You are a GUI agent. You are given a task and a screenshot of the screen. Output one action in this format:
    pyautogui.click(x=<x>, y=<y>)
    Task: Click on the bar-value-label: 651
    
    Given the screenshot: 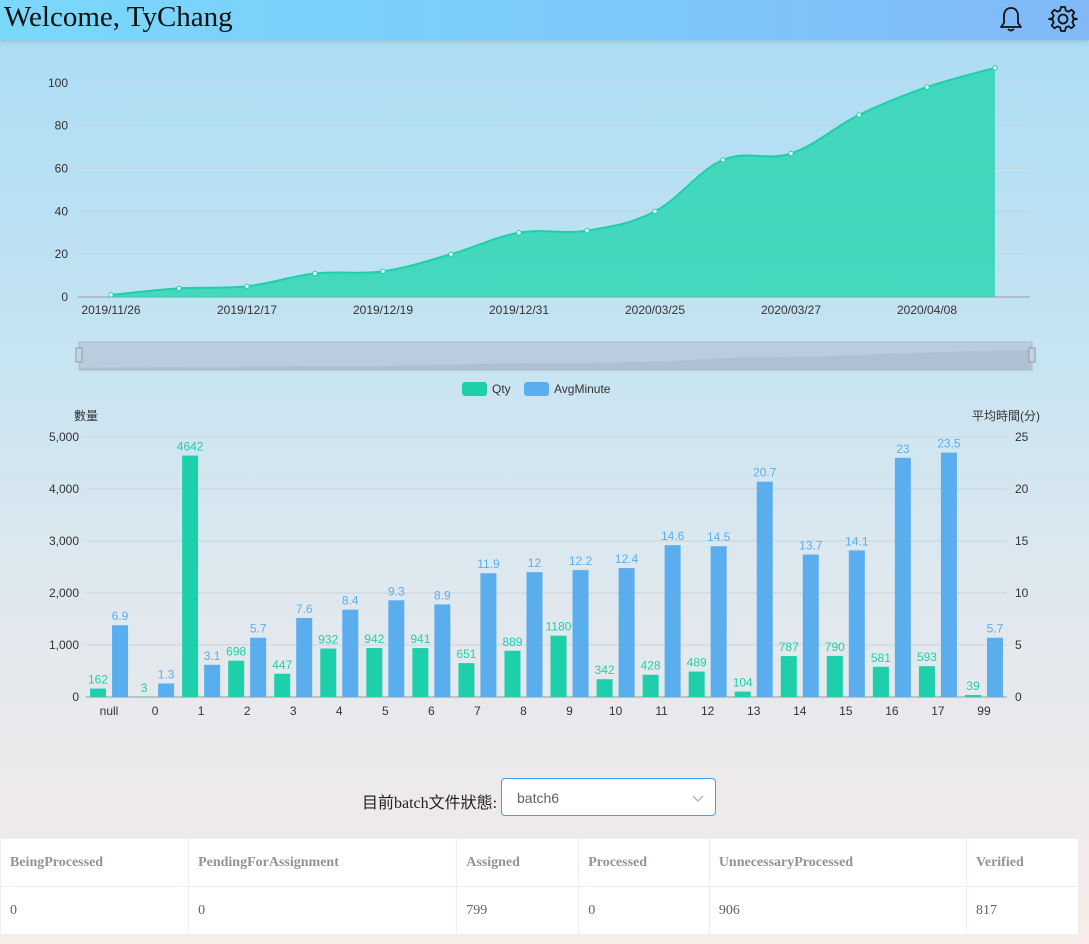 What is the action you would take?
    pyautogui.click(x=466, y=654)
    